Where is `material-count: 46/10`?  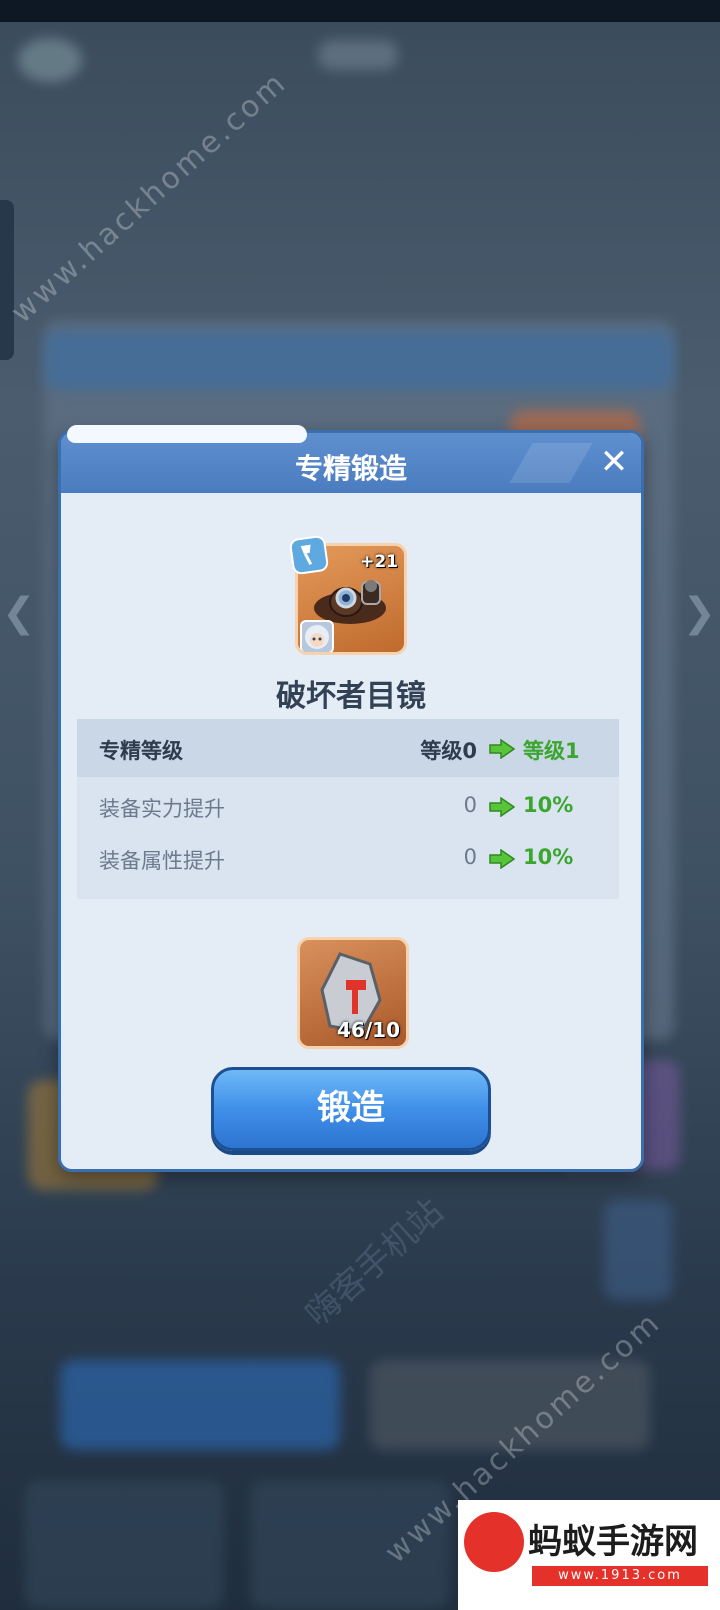 material-count: 46/10 is located at coordinates (368, 1030).